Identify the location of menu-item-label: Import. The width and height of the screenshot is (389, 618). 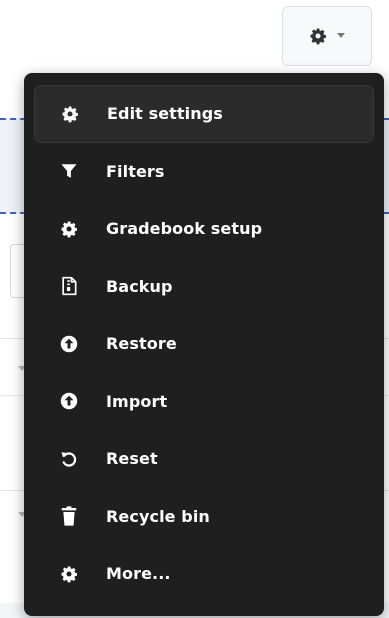
(137, 401).